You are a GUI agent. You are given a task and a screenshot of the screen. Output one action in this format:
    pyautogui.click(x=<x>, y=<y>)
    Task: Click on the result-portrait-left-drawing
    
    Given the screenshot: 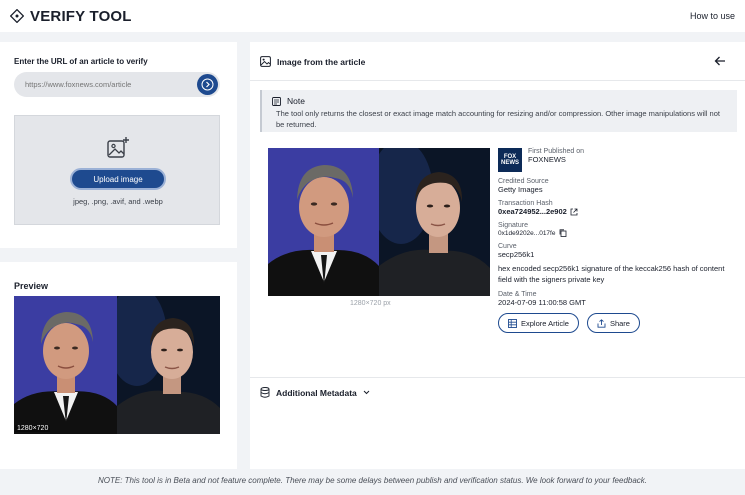 What is the action you would take?
    pyautogui.click(x=323, y=222)
    